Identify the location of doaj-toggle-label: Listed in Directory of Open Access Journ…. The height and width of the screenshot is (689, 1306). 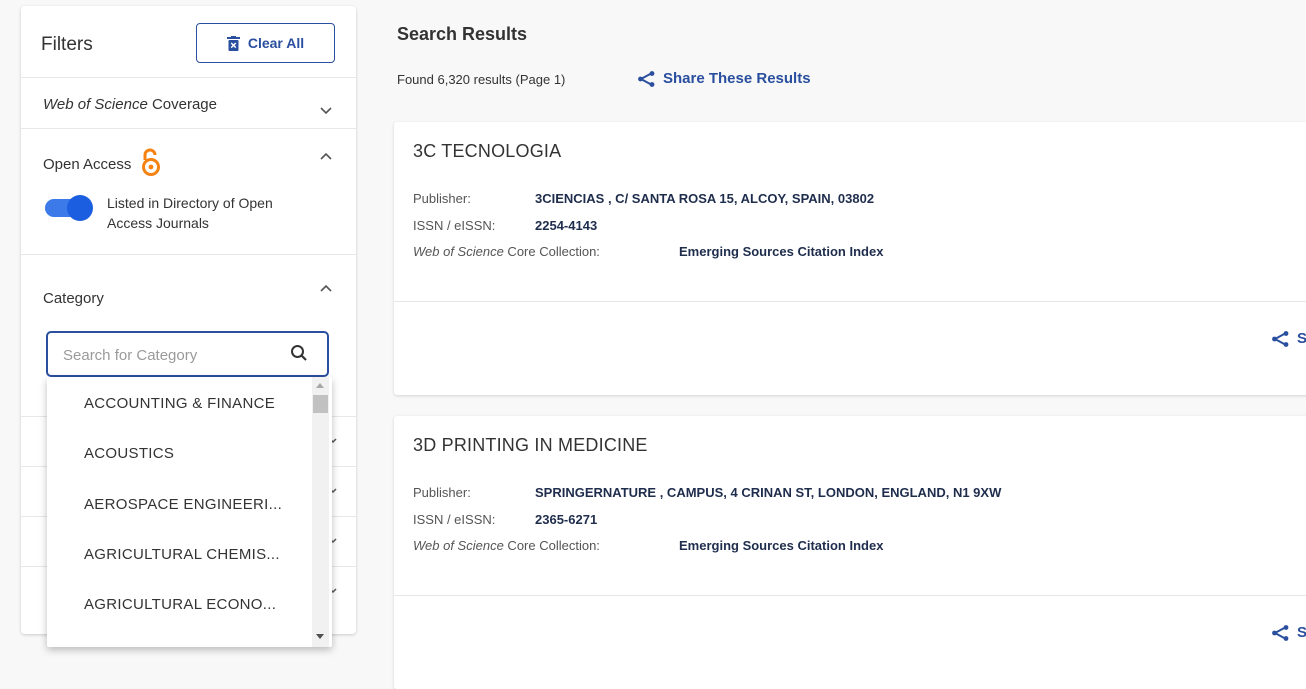
(190, 213).